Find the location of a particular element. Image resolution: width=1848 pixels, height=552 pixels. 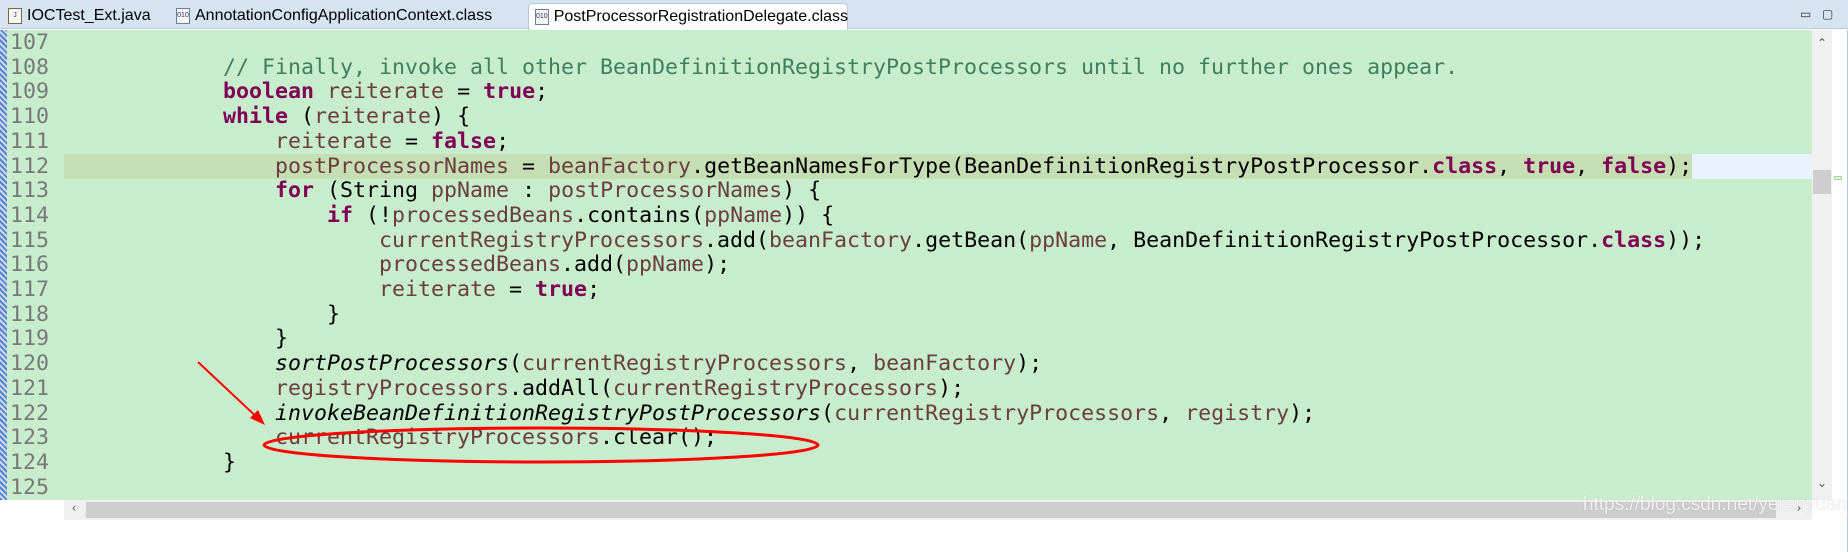

code-line: while (reiterate) { is located at coordinates (268, 116).